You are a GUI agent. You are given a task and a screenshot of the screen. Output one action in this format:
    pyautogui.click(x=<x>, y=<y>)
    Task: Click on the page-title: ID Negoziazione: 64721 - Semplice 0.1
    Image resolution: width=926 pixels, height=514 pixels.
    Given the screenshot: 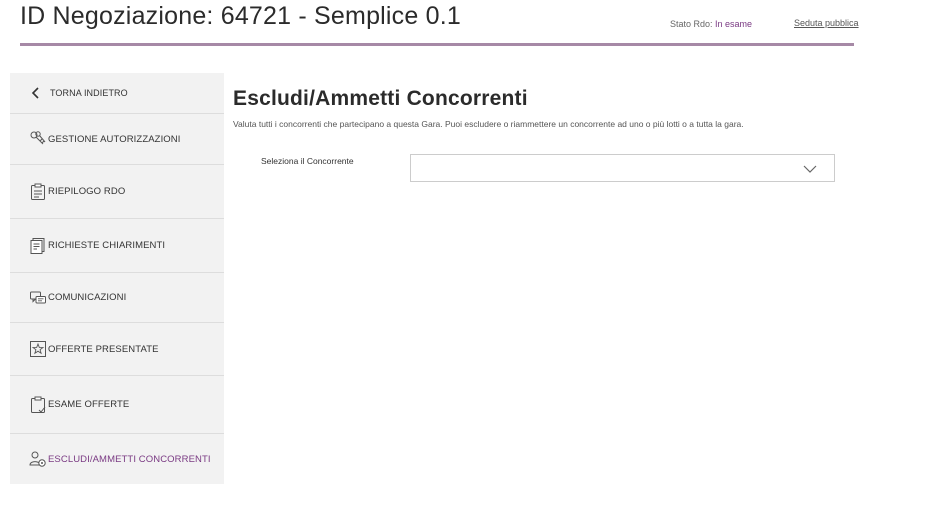 What is the action you would take?
    pyautogui.click(x=240, y=16)
    